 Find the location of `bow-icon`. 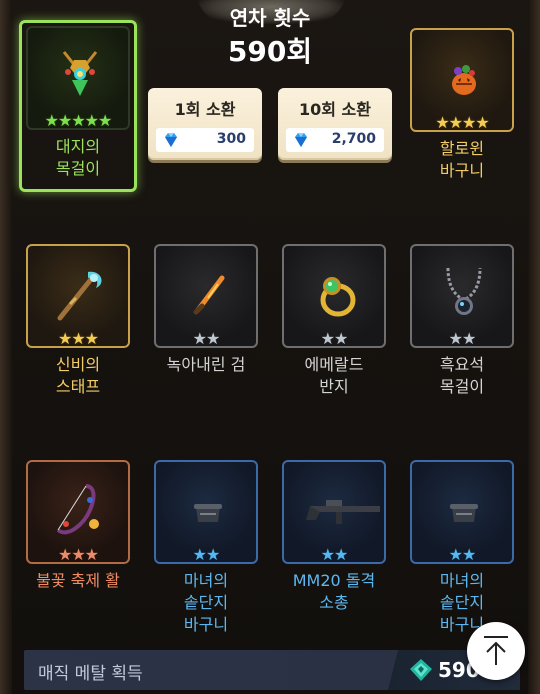

bow-icon is located at coordinates (77, 509).